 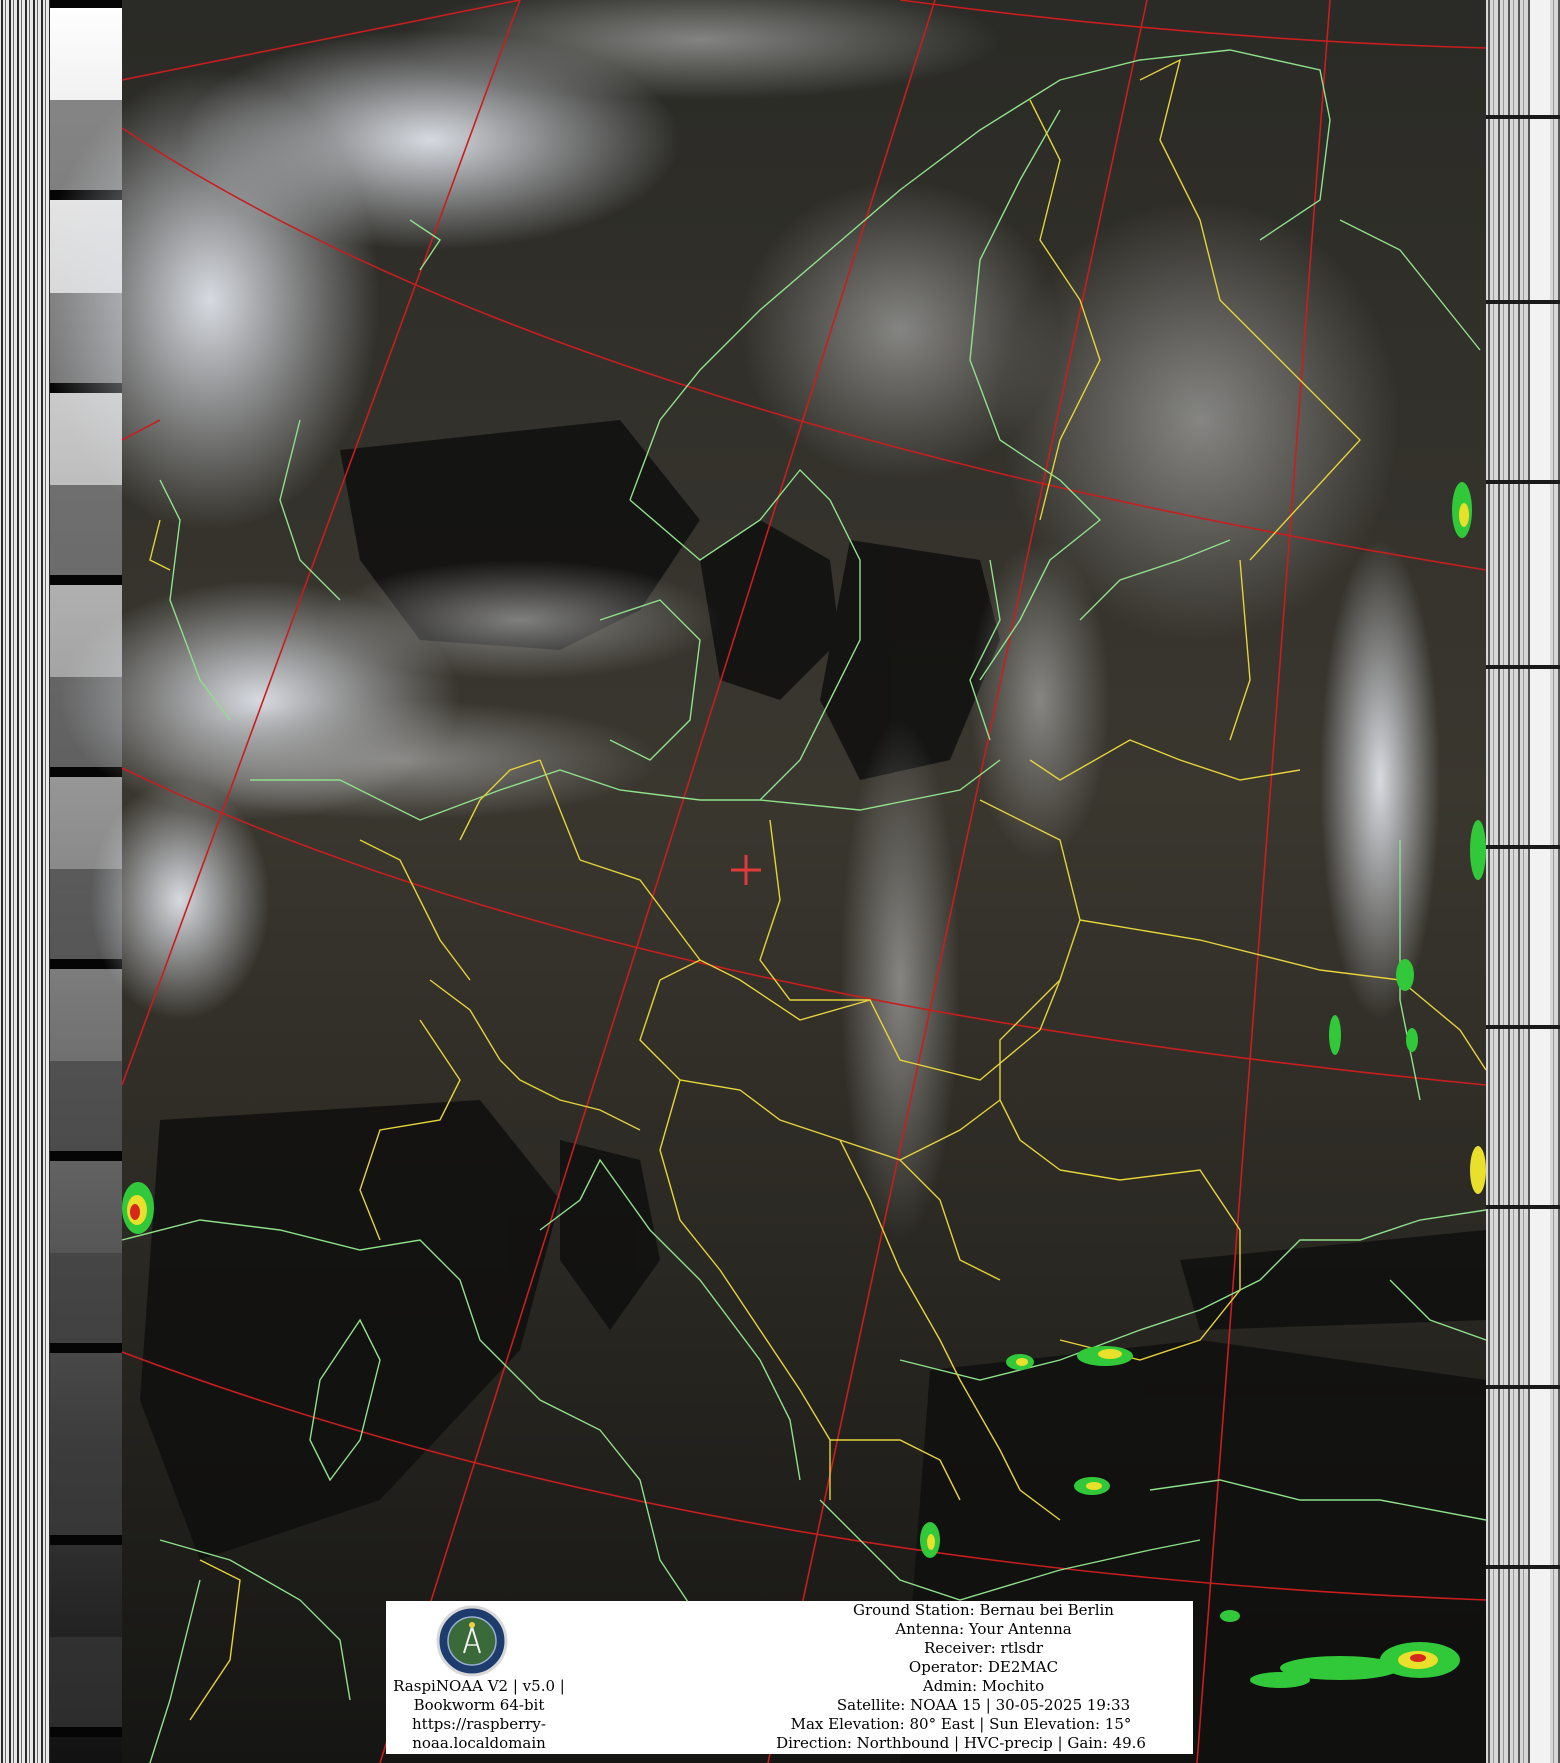 I want to click on software-line-2: Bookworm 64-bit, so click(x=479, y=1705).